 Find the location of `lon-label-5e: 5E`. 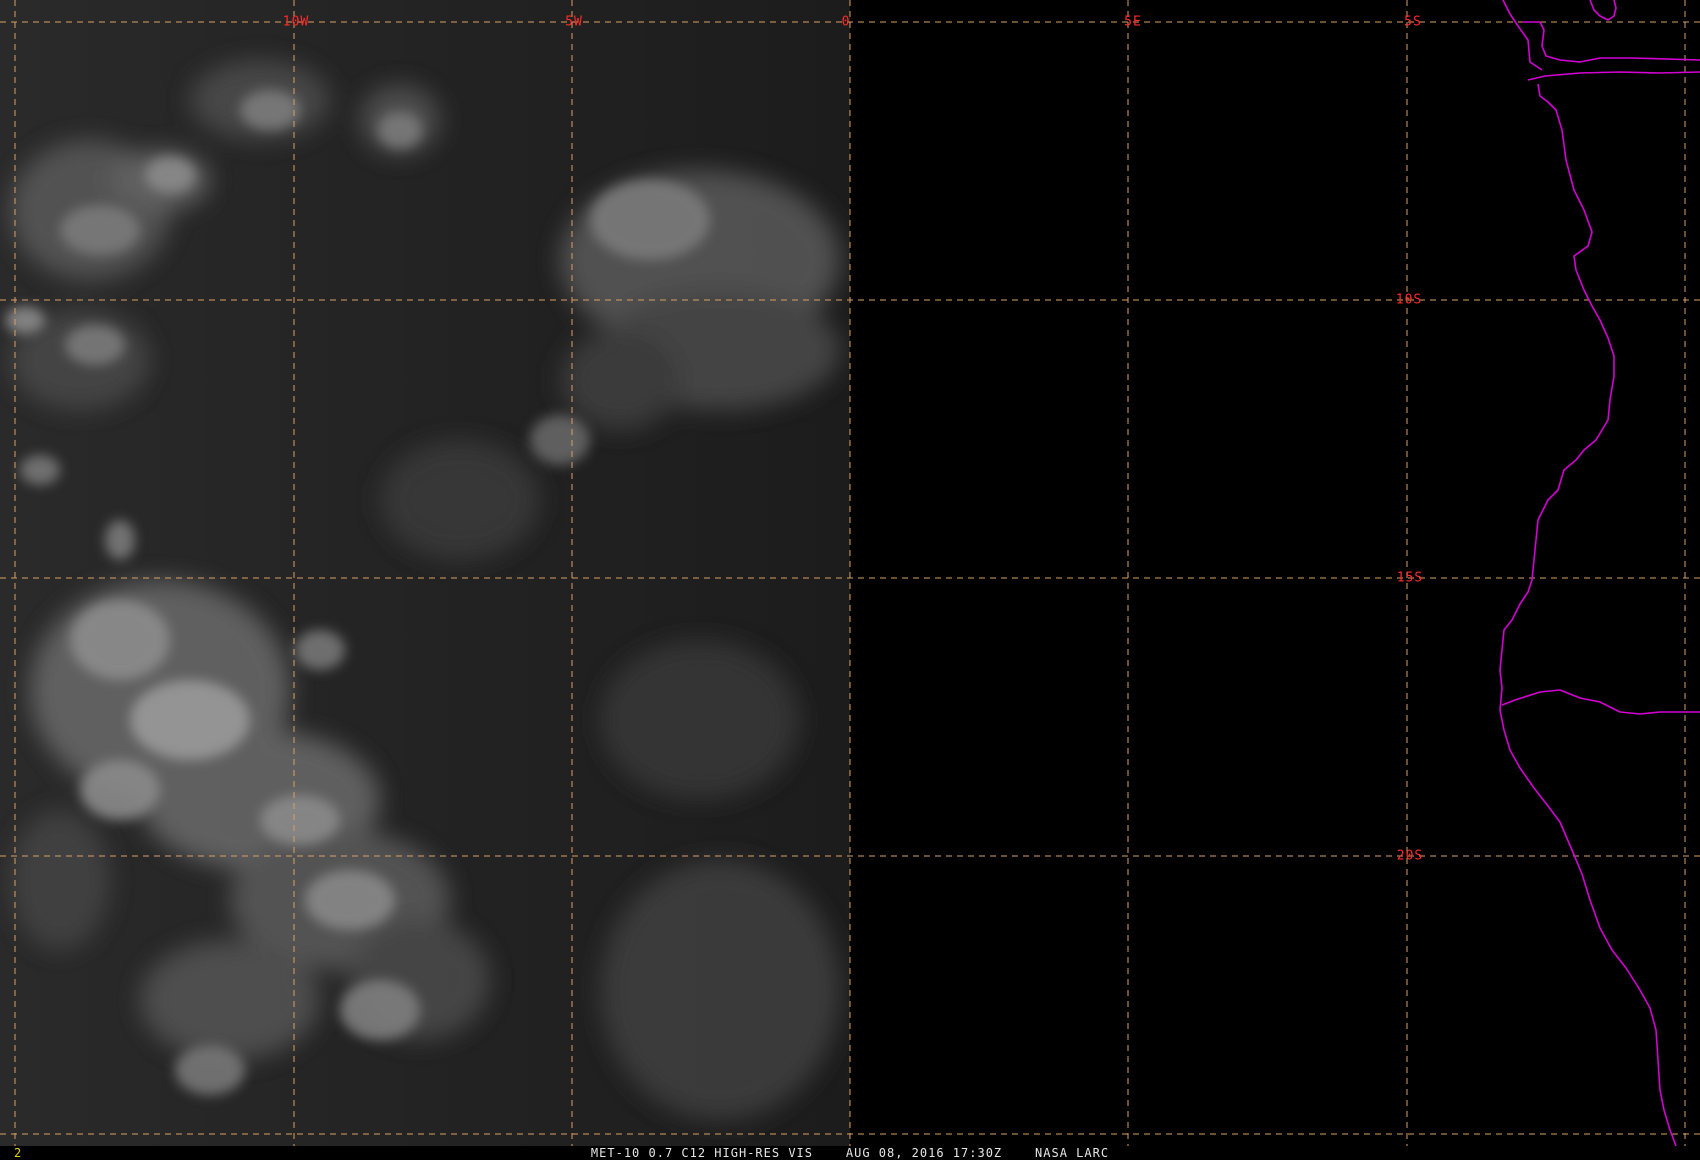

lon-label-5e: 5E is located at coordinates (1133, 22).